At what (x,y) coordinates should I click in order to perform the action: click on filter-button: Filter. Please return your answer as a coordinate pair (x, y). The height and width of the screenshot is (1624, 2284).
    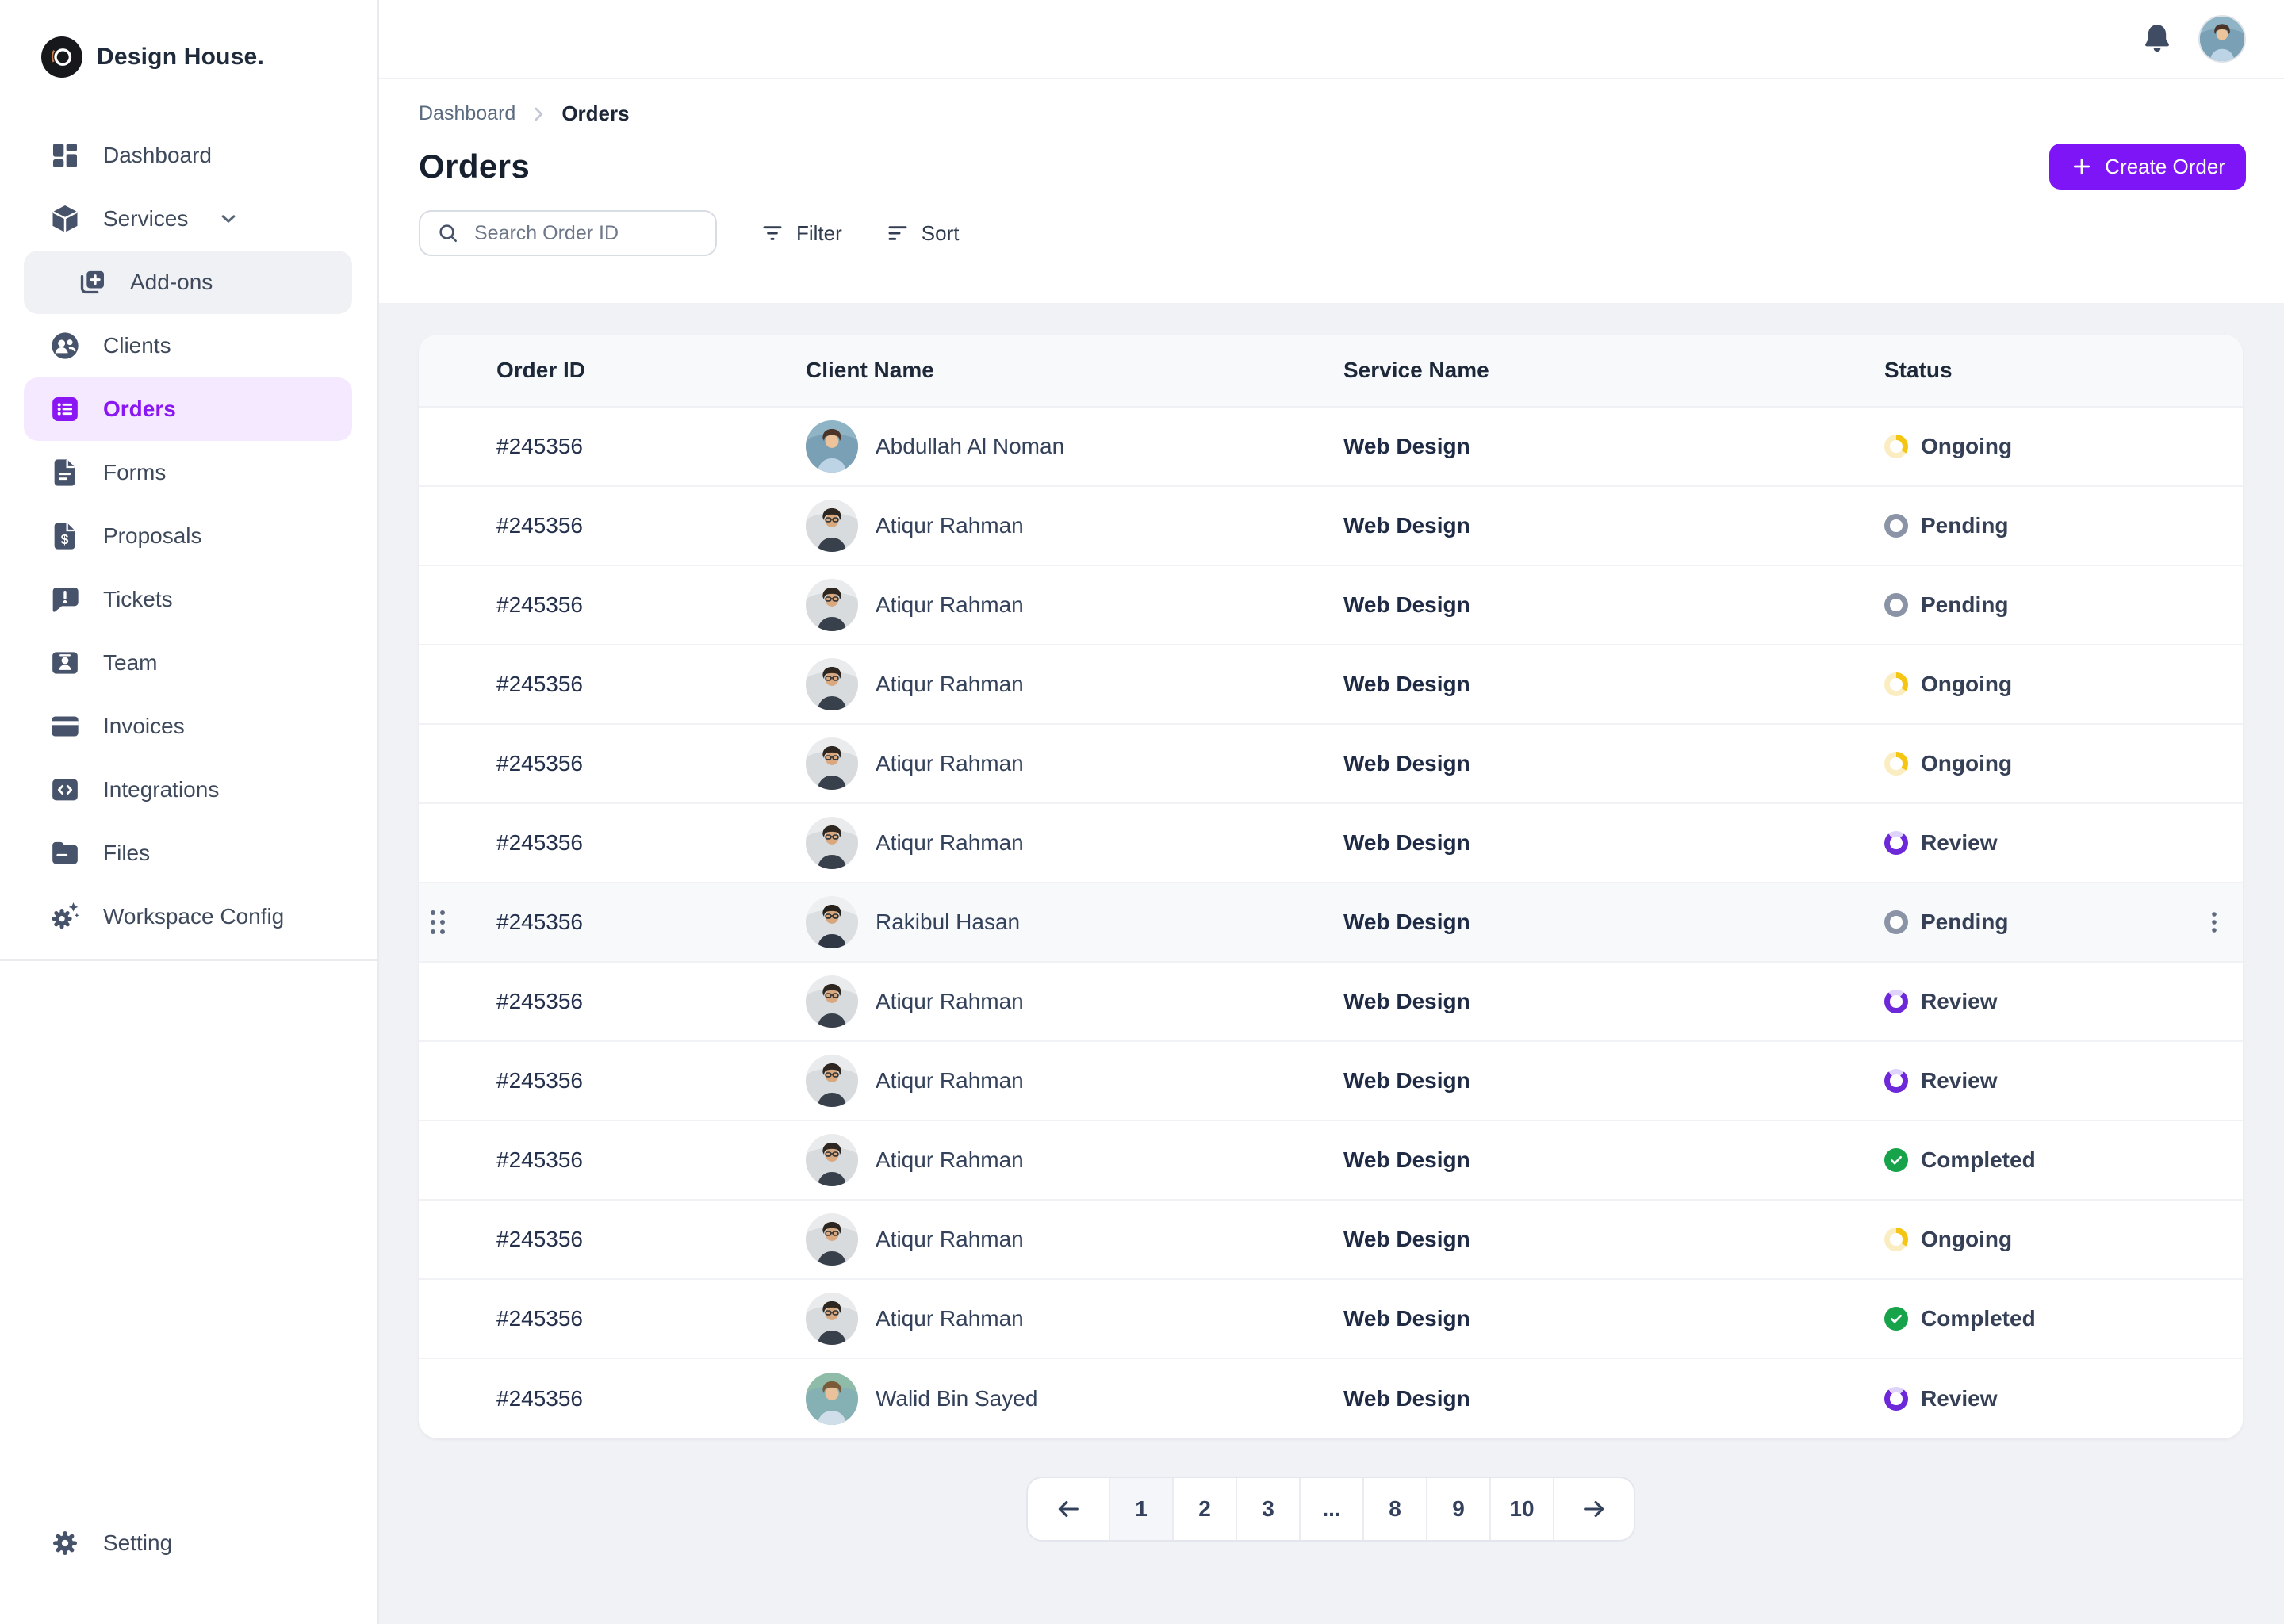
    Looking at the image, I should click on (801, 233).